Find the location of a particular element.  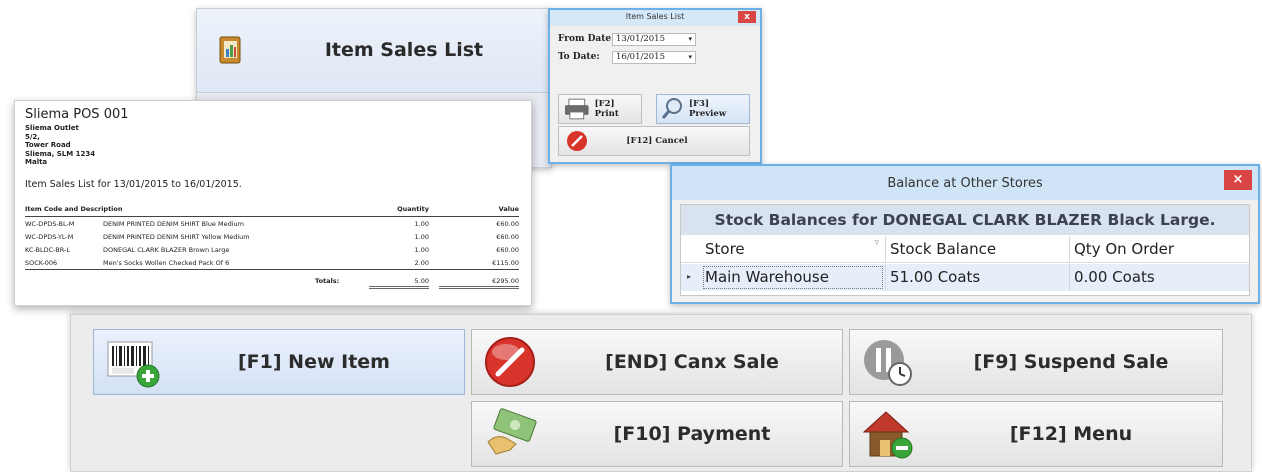

to-date-label: To Date: is located at coordinates (579, 57).